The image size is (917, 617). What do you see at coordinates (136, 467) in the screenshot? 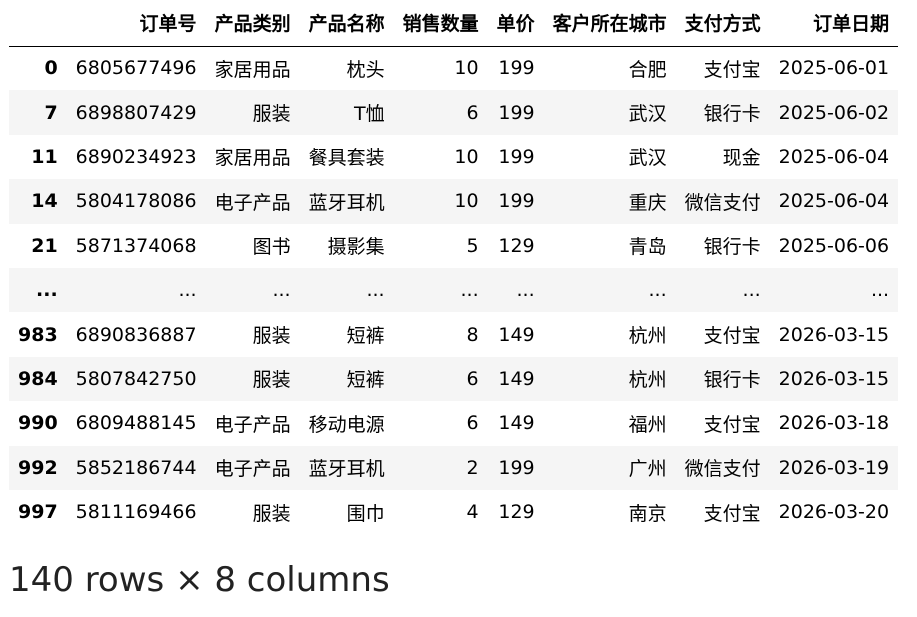
I see `cell-order-id: 5852186744` at bounding box center [136, 467].